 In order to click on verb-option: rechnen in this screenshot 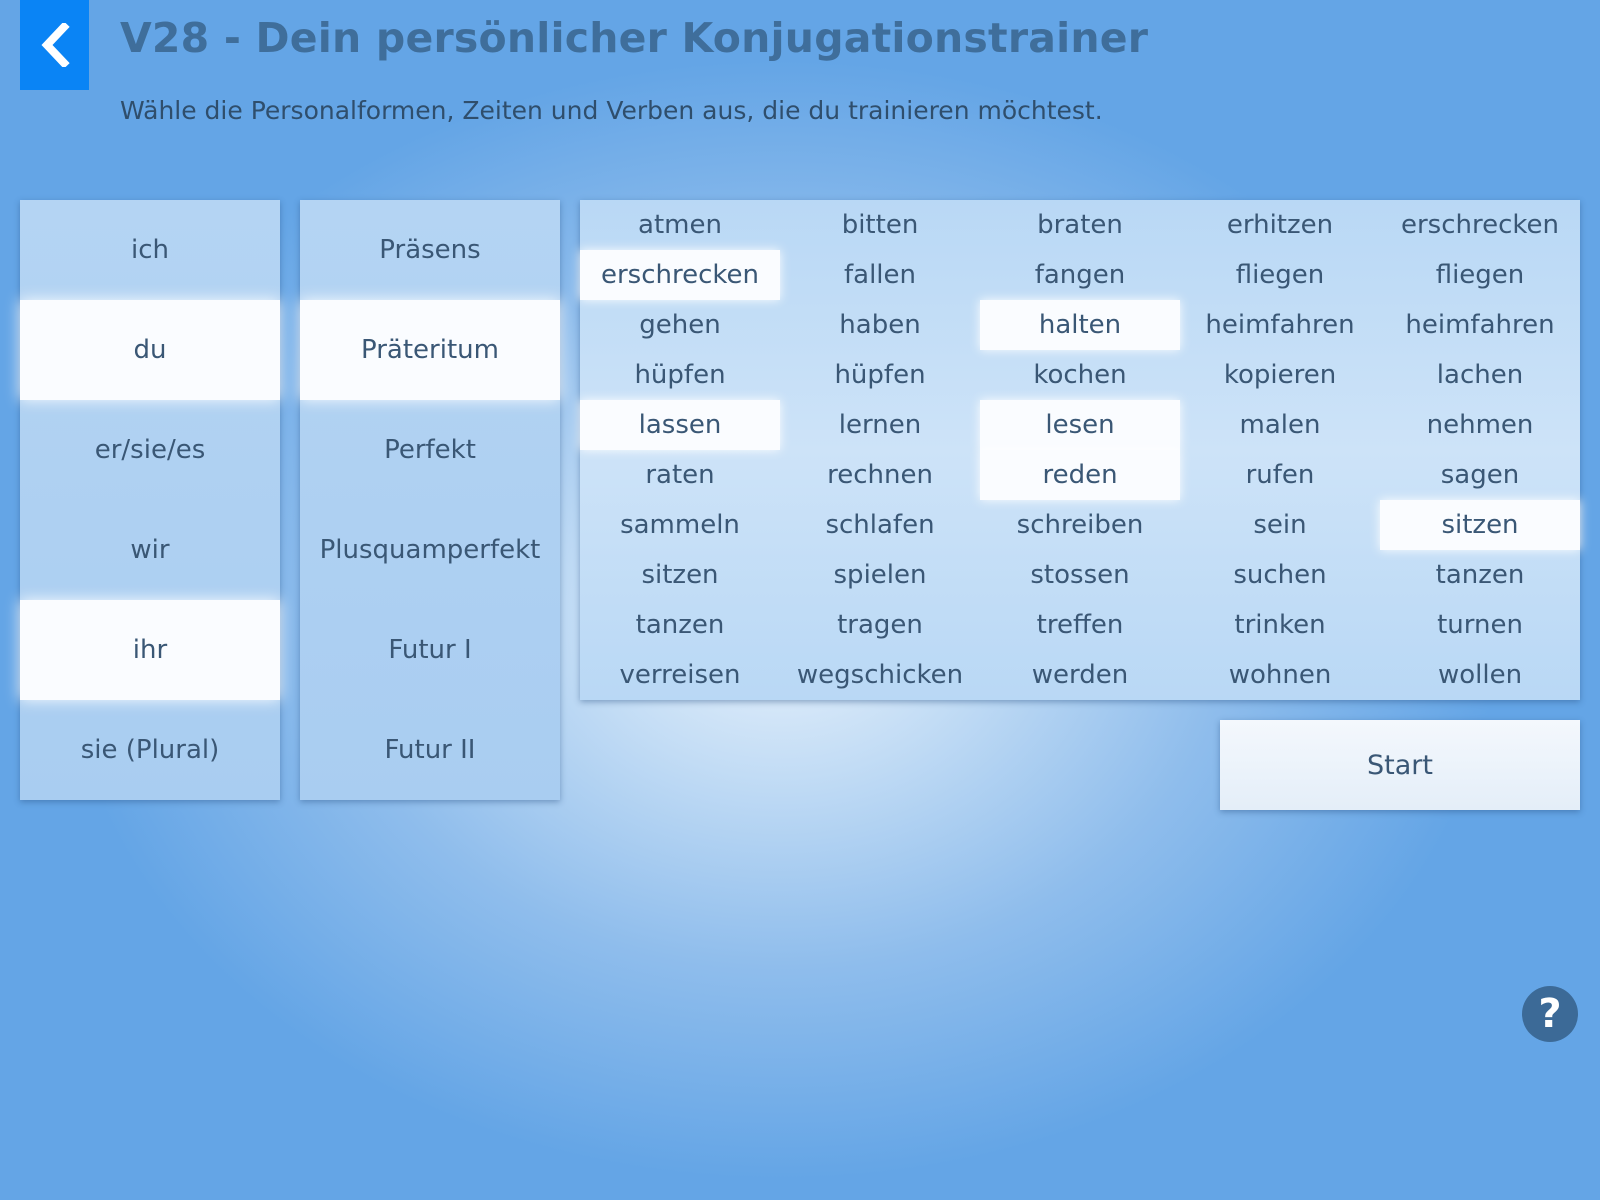, I will do `click(880, 475)`.